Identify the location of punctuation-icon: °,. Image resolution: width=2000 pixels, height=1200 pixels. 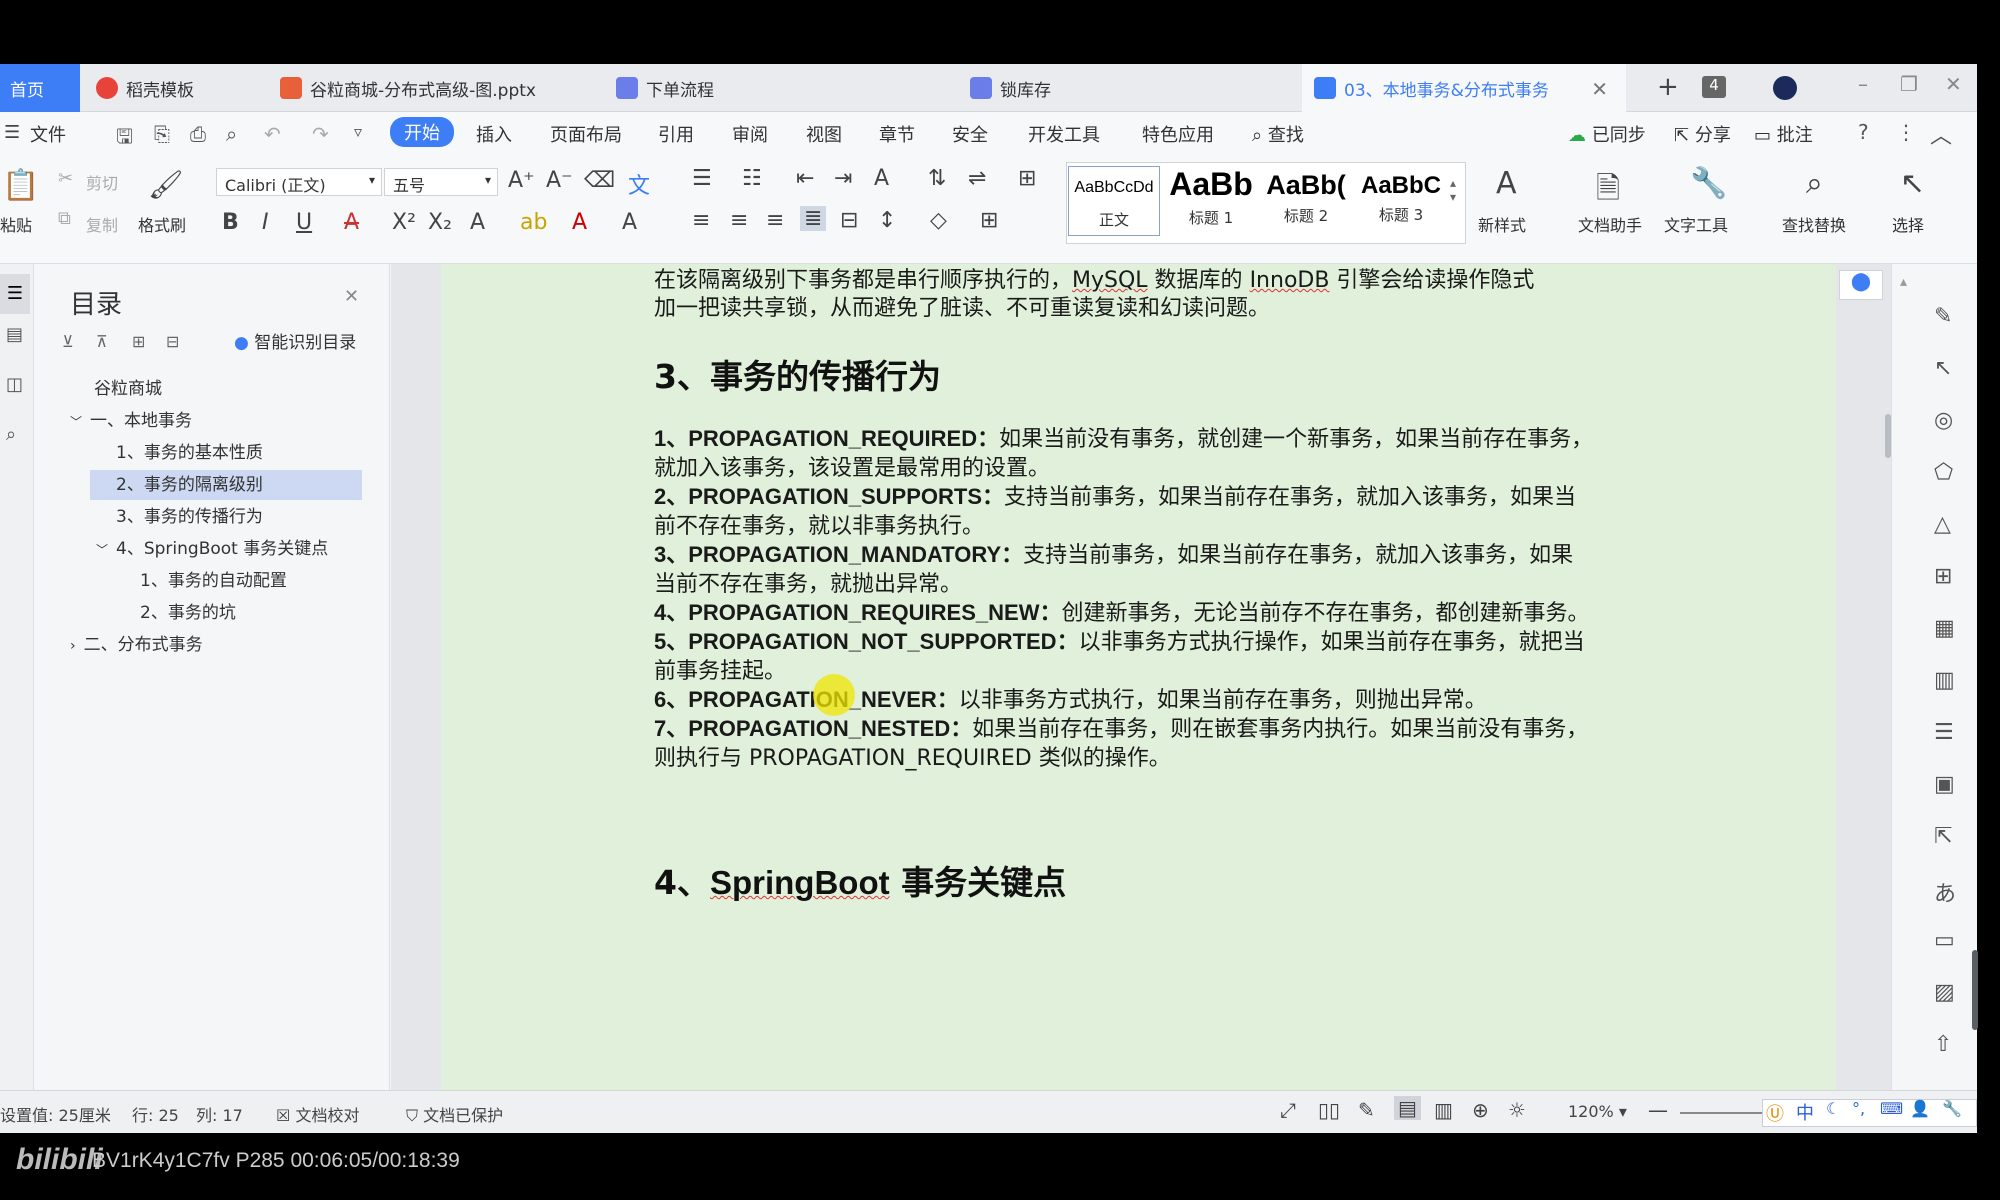
(1858, 1108).